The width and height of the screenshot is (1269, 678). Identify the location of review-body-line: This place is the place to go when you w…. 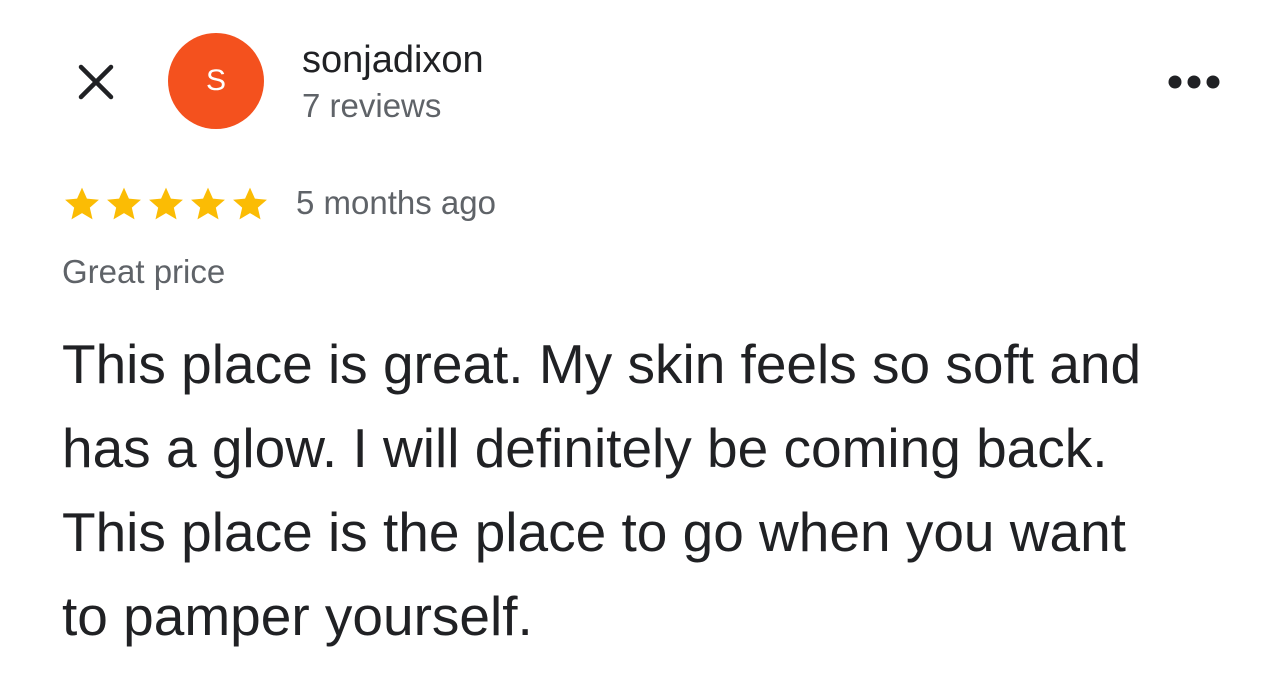
(594, 532).